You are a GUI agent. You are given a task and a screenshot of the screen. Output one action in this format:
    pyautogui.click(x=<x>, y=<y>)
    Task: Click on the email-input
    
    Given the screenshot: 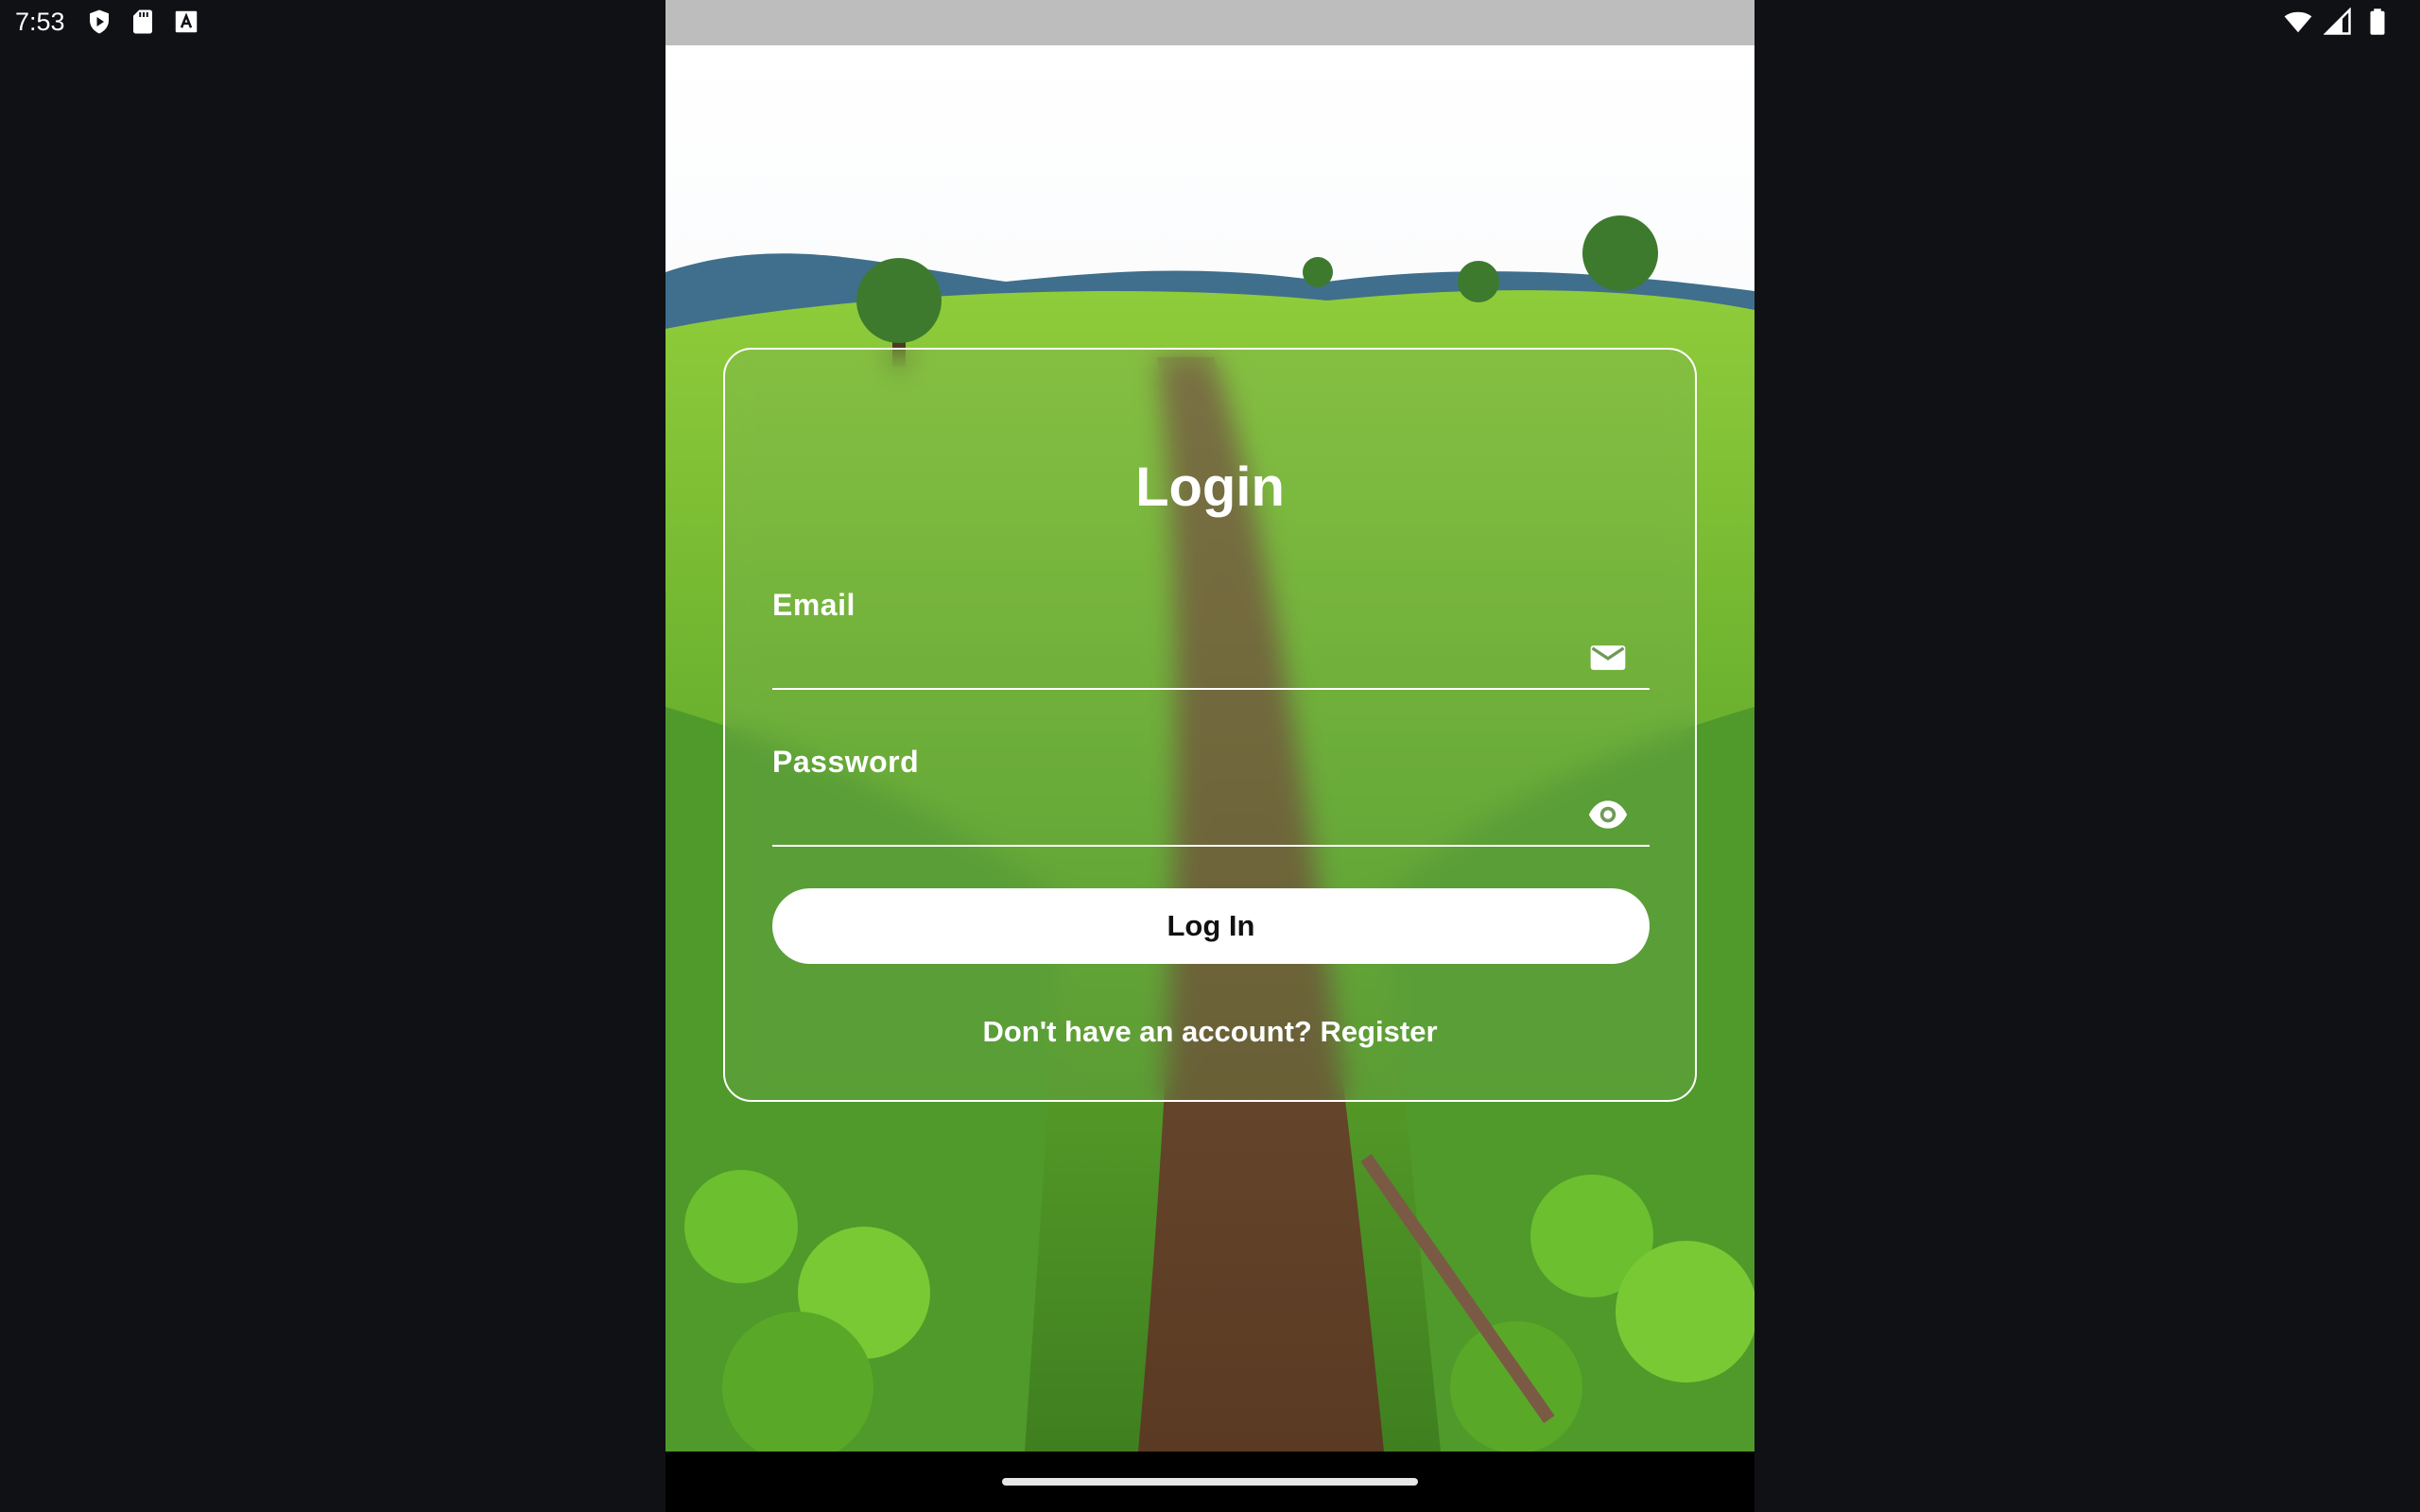 What is the action you would take?
    pyautogui.click(x=1181, y=658)
    